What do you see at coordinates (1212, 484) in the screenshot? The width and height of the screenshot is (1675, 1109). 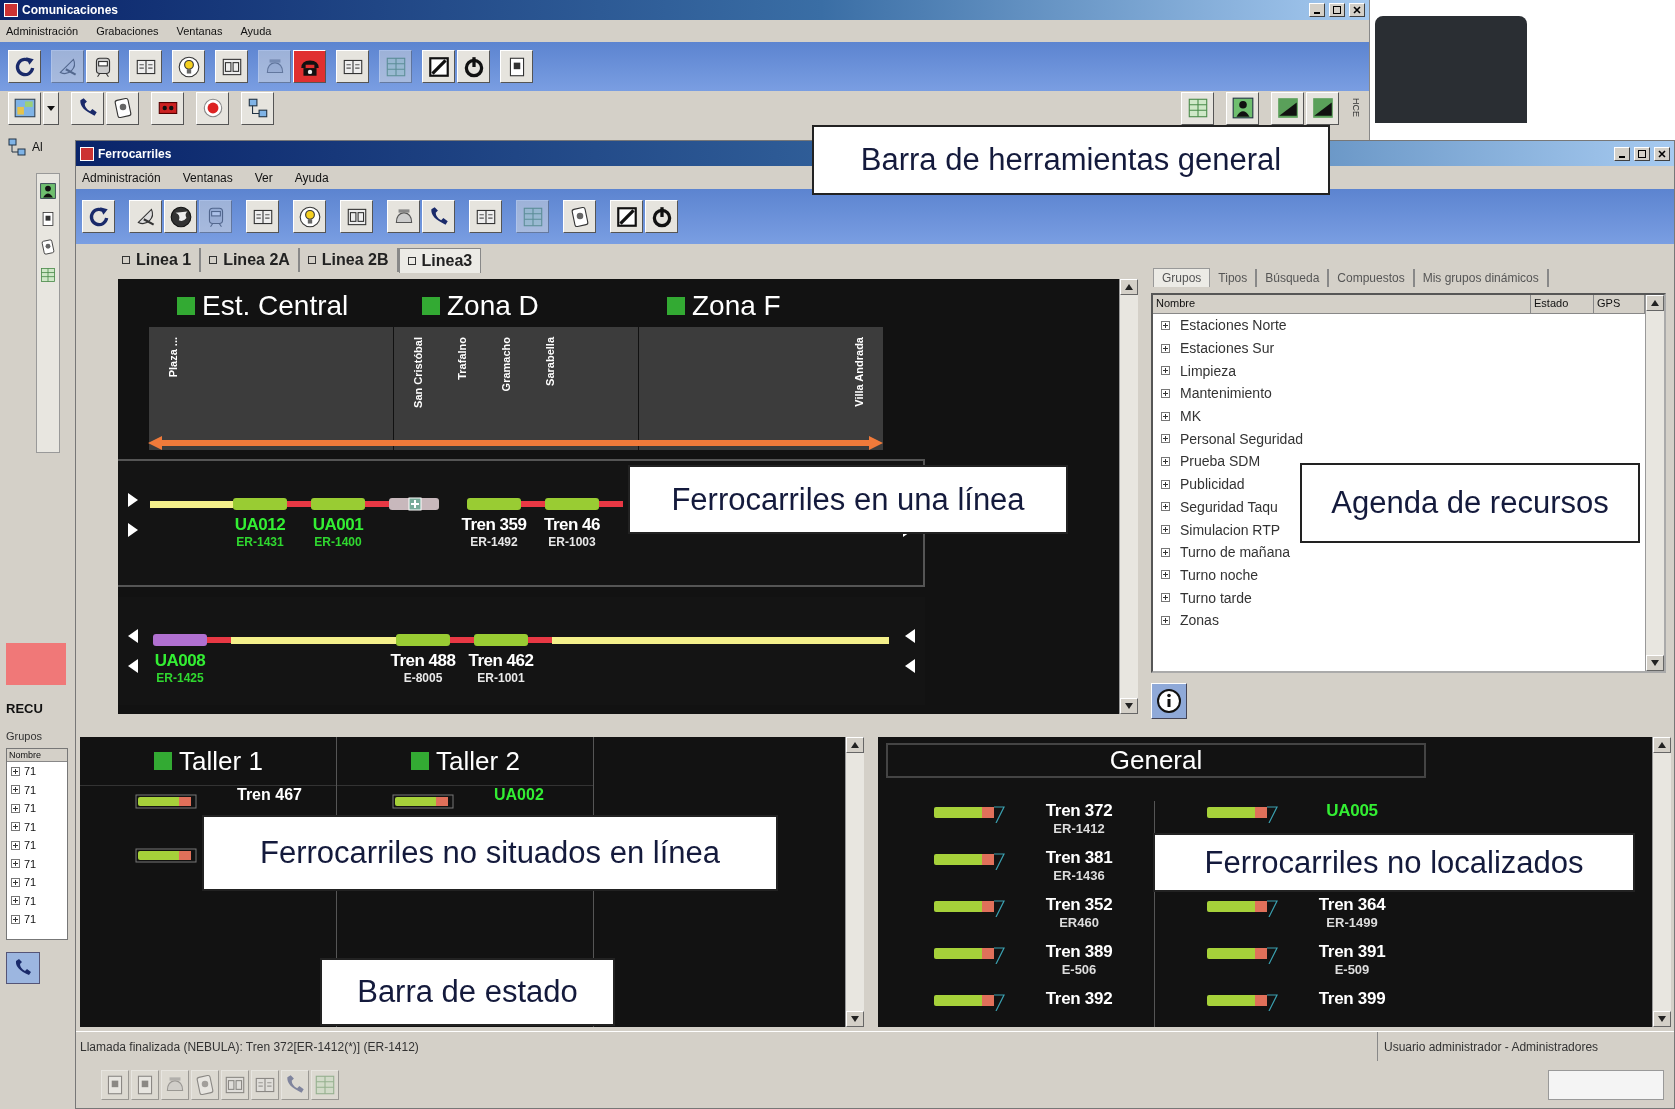 I see `tree-item: Publicidad` at bounding box center [1212, 484].